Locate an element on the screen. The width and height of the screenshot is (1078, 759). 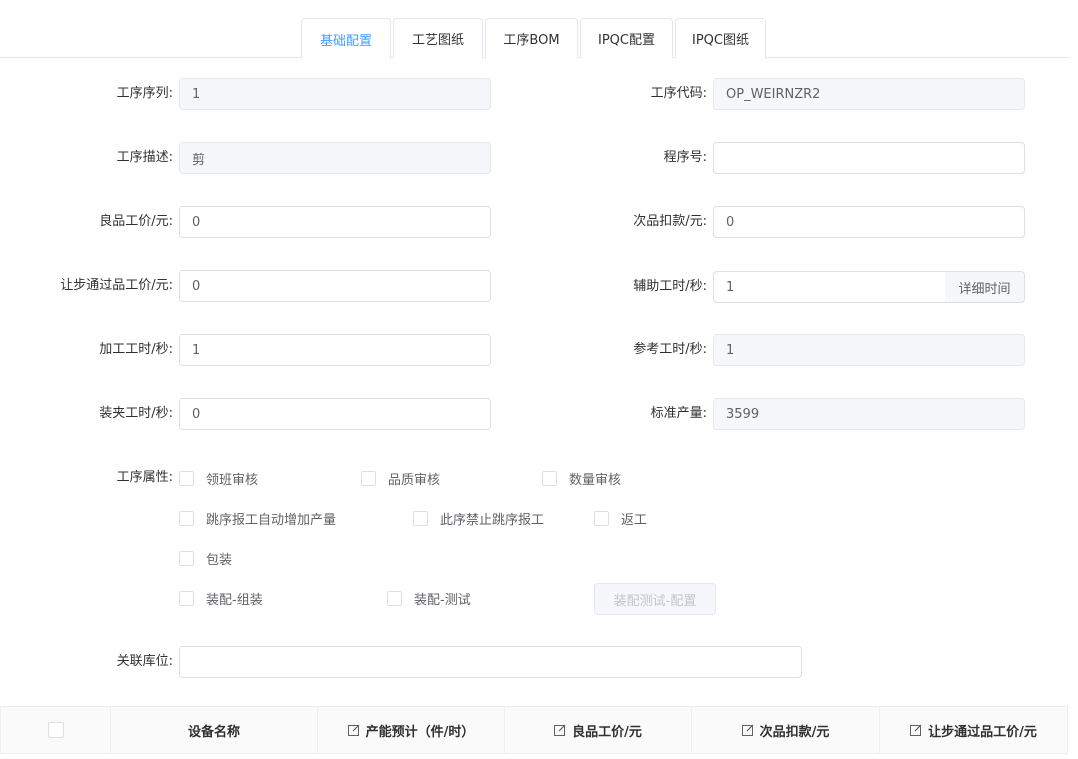
col-concession-price: 让步通过品工价/元 is located at coordinates (973, 730).